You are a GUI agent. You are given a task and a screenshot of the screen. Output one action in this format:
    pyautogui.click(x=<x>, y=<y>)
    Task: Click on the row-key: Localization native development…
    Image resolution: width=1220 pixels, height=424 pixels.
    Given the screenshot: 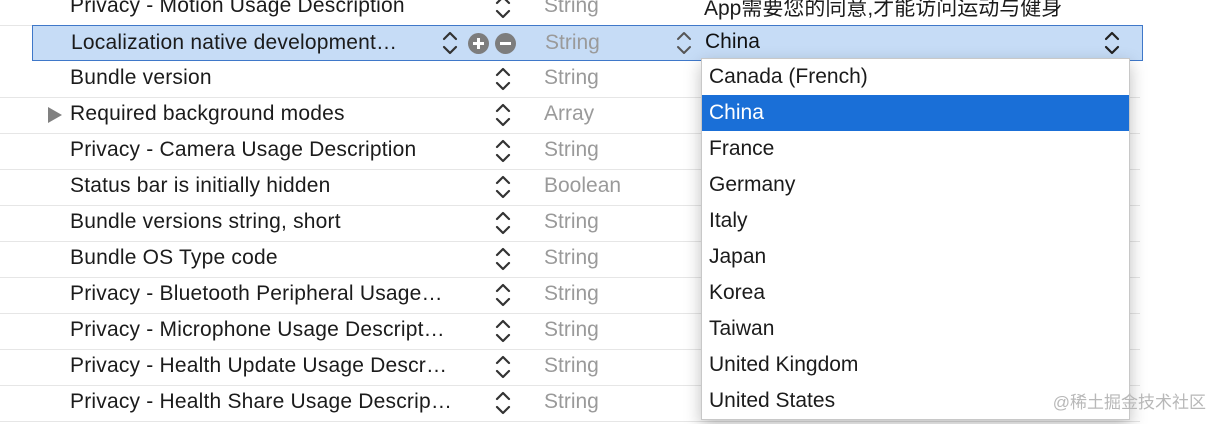 What is the action you would take?
    pyautogui.click(x=234, y=42)
    